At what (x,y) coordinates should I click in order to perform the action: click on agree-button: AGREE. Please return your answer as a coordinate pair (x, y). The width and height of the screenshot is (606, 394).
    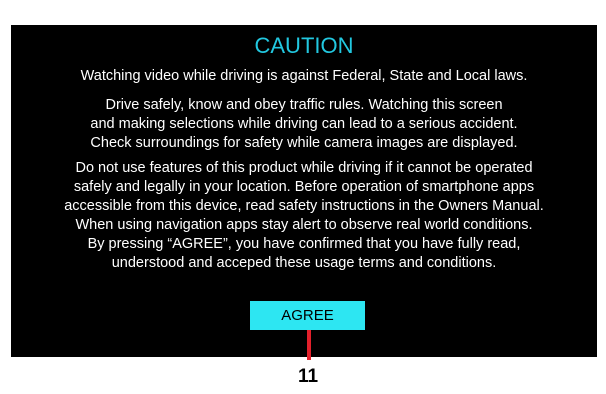
    Looking at the image, I should click on (307, 315).